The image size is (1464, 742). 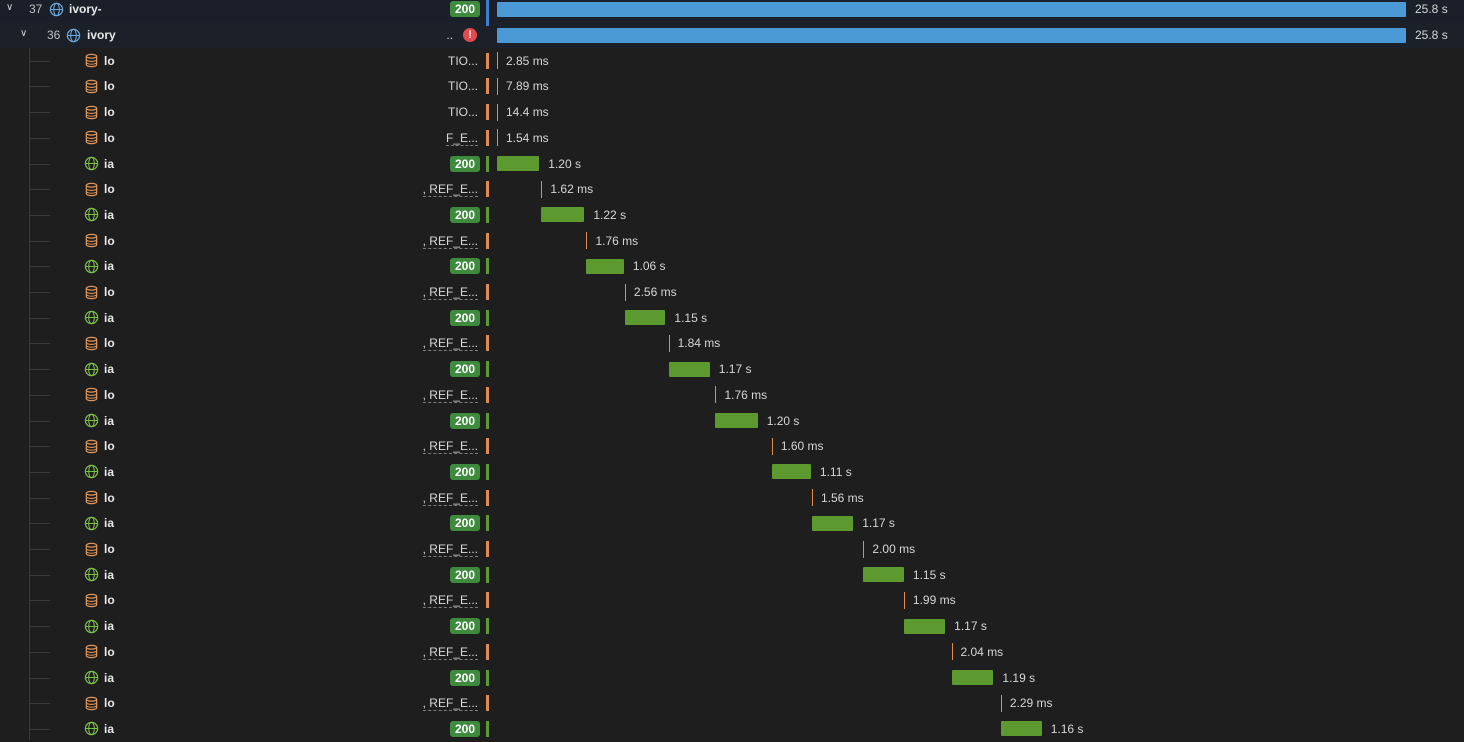 I want to click on duration-label: 2.29 ms, so click(x=1031, y=703).